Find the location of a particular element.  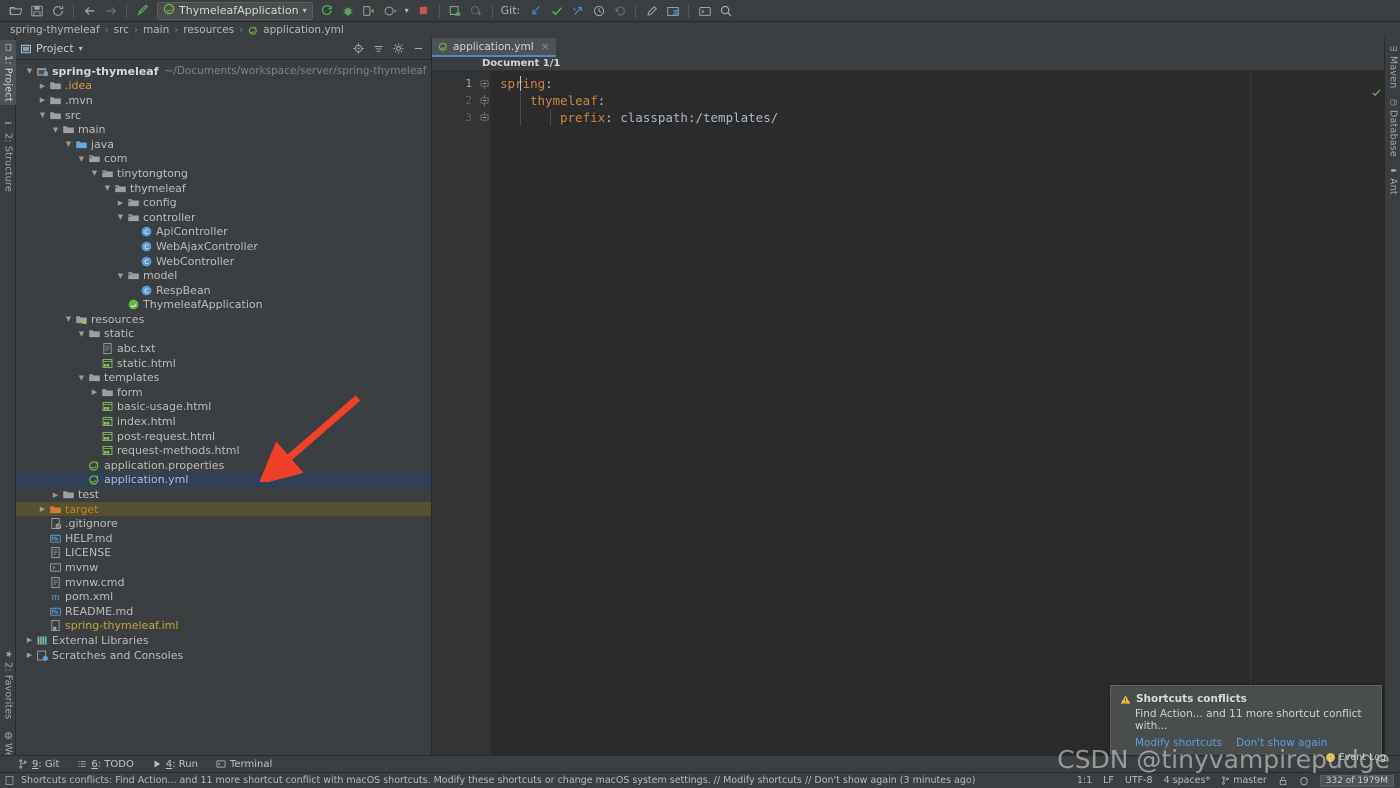

debug-button is located at coordinates (348, 11).